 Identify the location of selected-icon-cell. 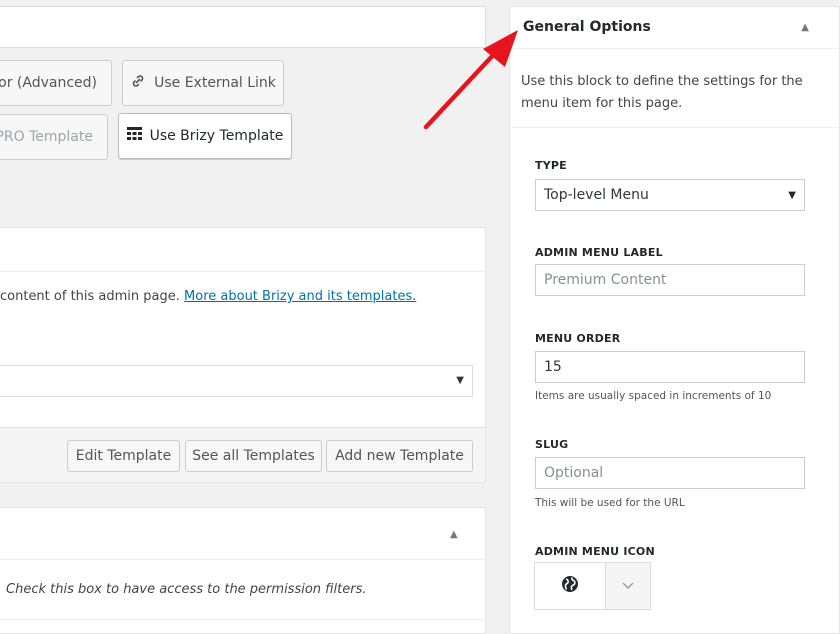
(570, 586).